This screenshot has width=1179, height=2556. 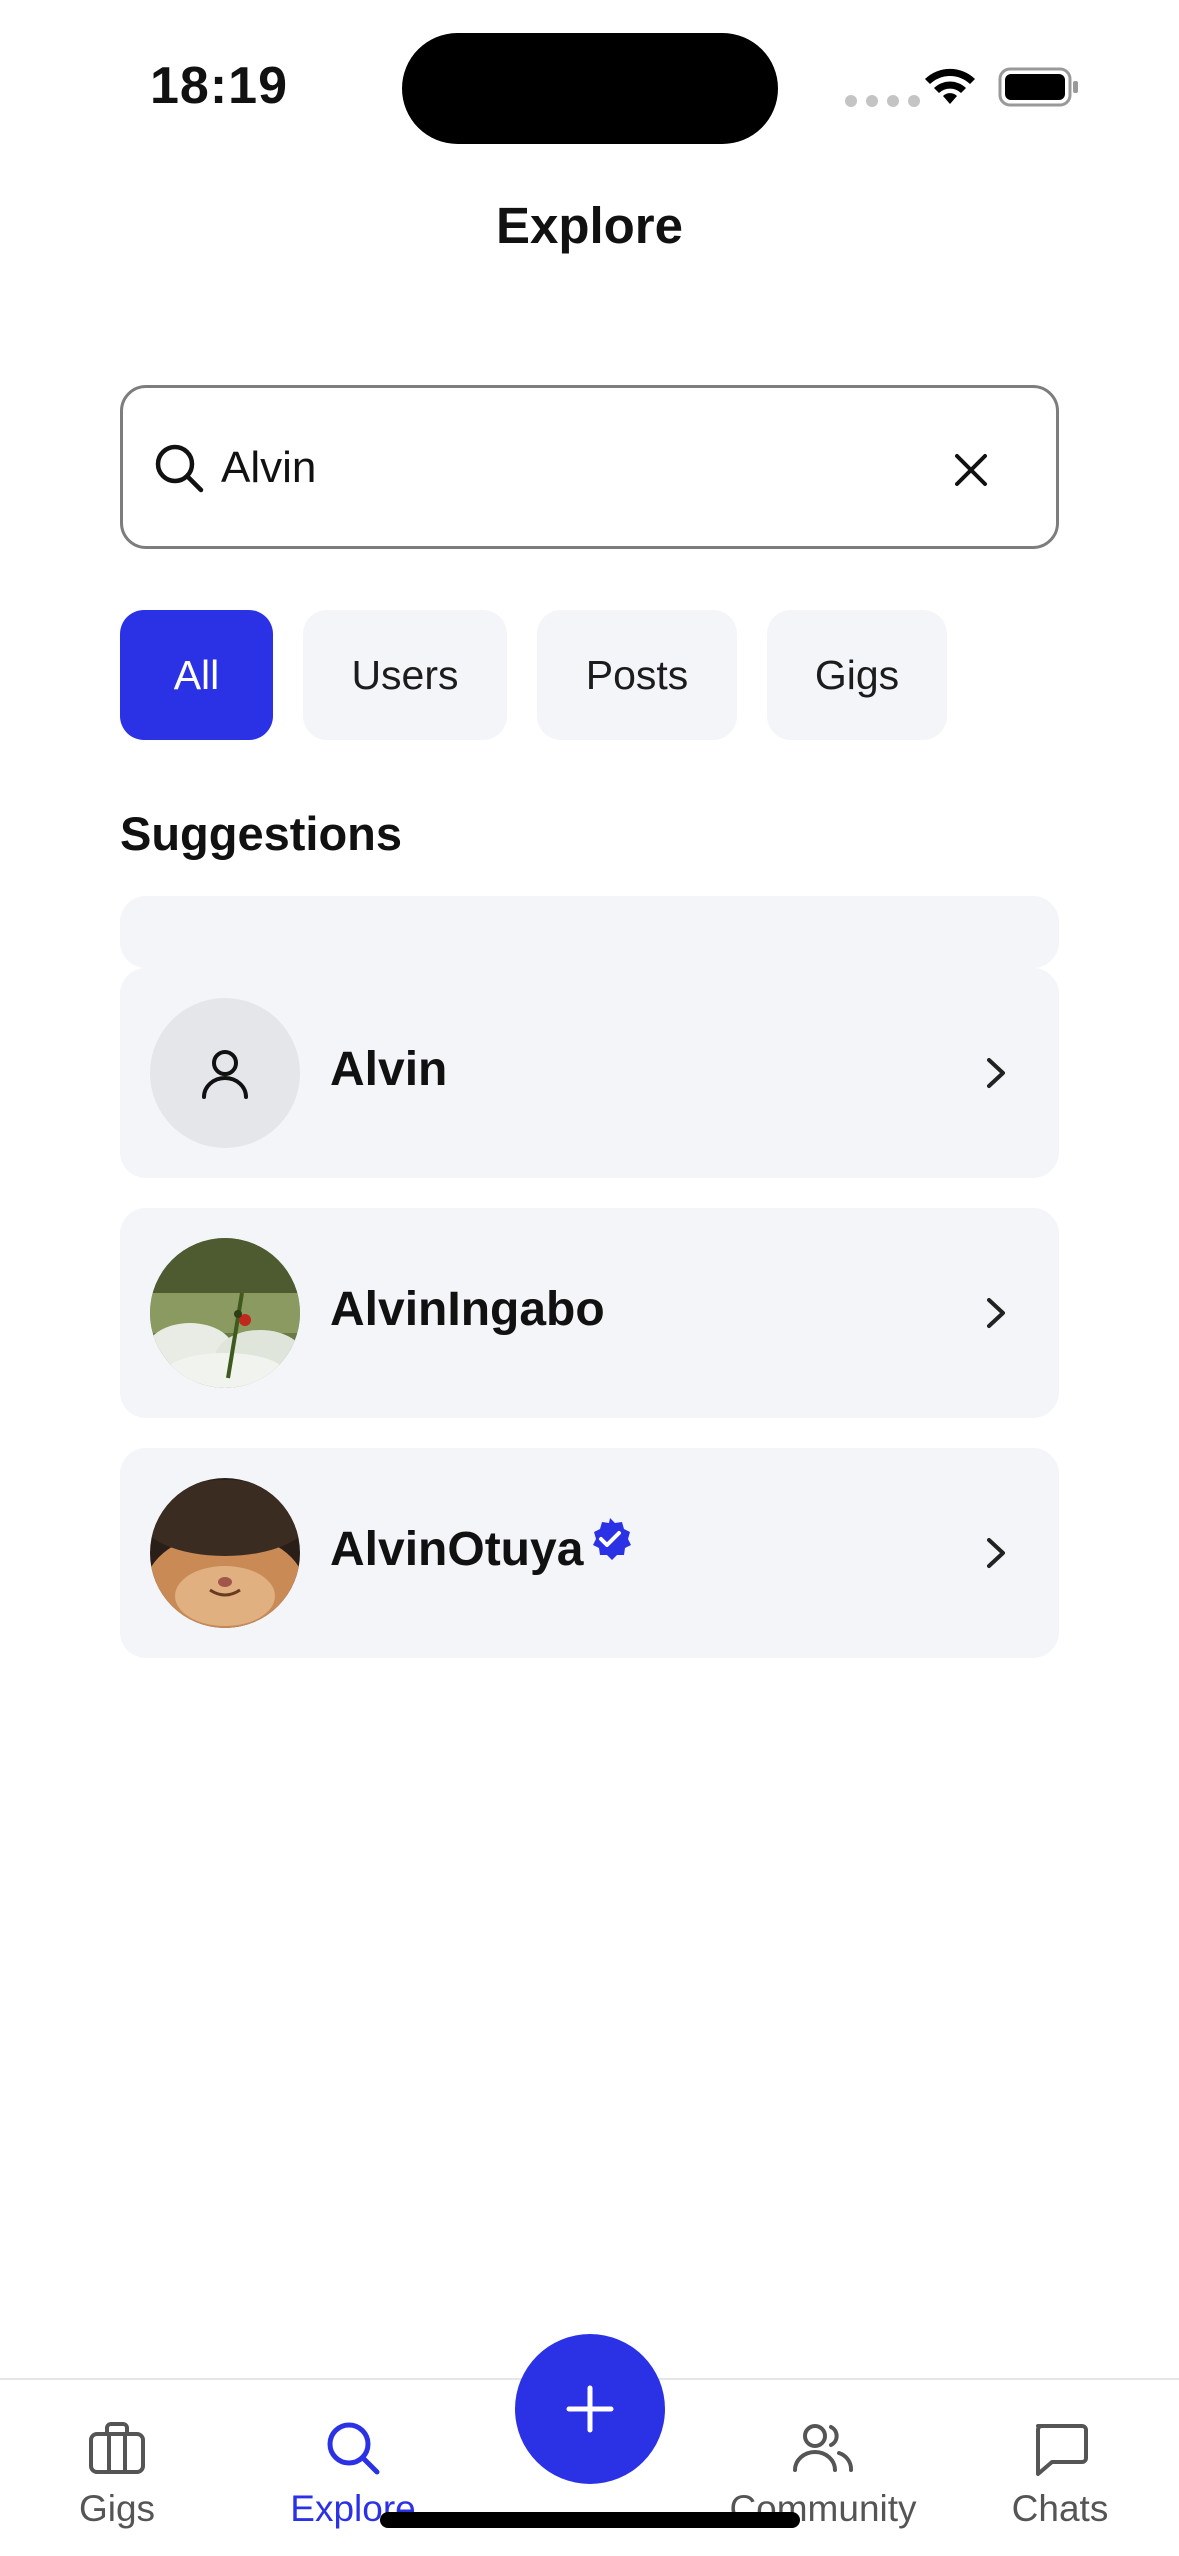 What do you see at coordinates (882, 101) in the screenshot?
I see `cellular-signal-icon` at bounding box center [882, 101].